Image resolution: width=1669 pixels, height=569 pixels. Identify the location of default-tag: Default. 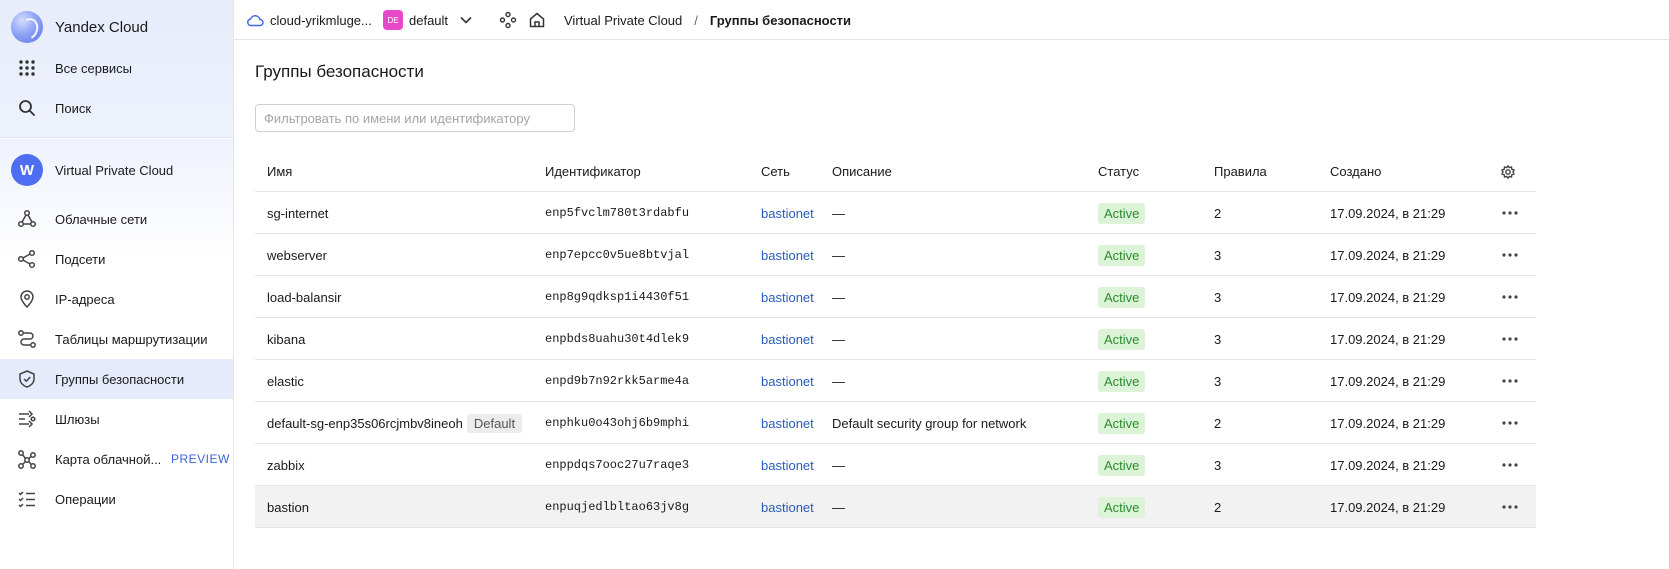
(494, 423).